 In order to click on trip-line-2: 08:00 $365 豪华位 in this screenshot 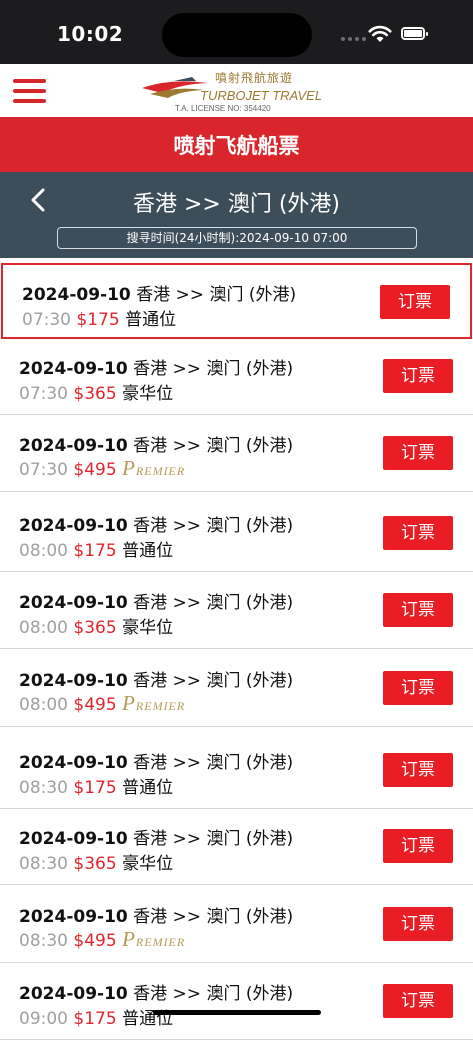, I will do `click(96, 625)`.